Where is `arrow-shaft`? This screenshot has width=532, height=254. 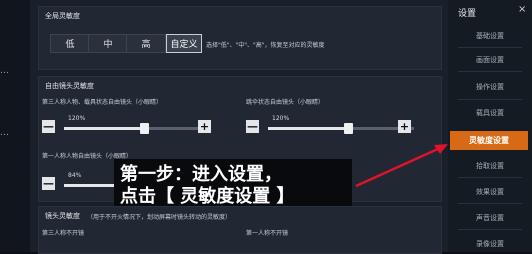 arrow-shaft is located at coordinates (398, 167).